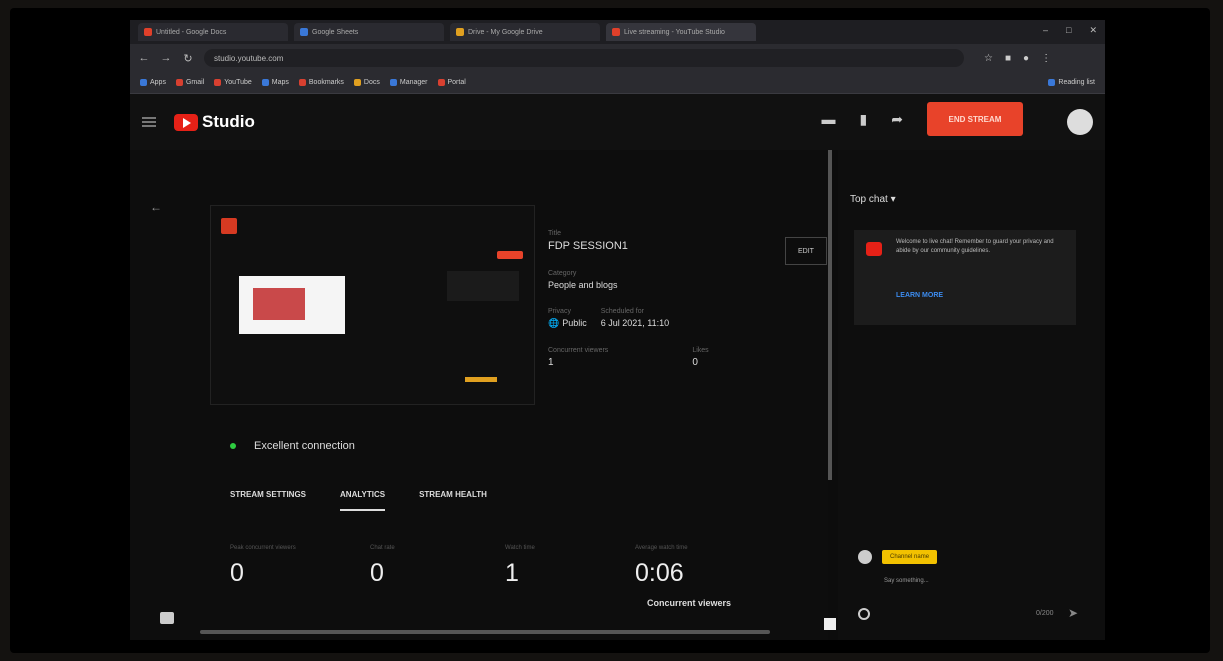  What do you see at coordinates (1017, 58) in the screenshot?
I see `address-icons: ☆ ■ ● ⋮` at bounding box center [1017, 58].